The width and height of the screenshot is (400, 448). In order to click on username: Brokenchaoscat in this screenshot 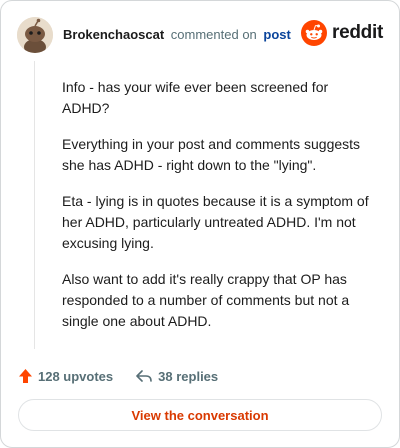, I will do `click(113, 34)`.